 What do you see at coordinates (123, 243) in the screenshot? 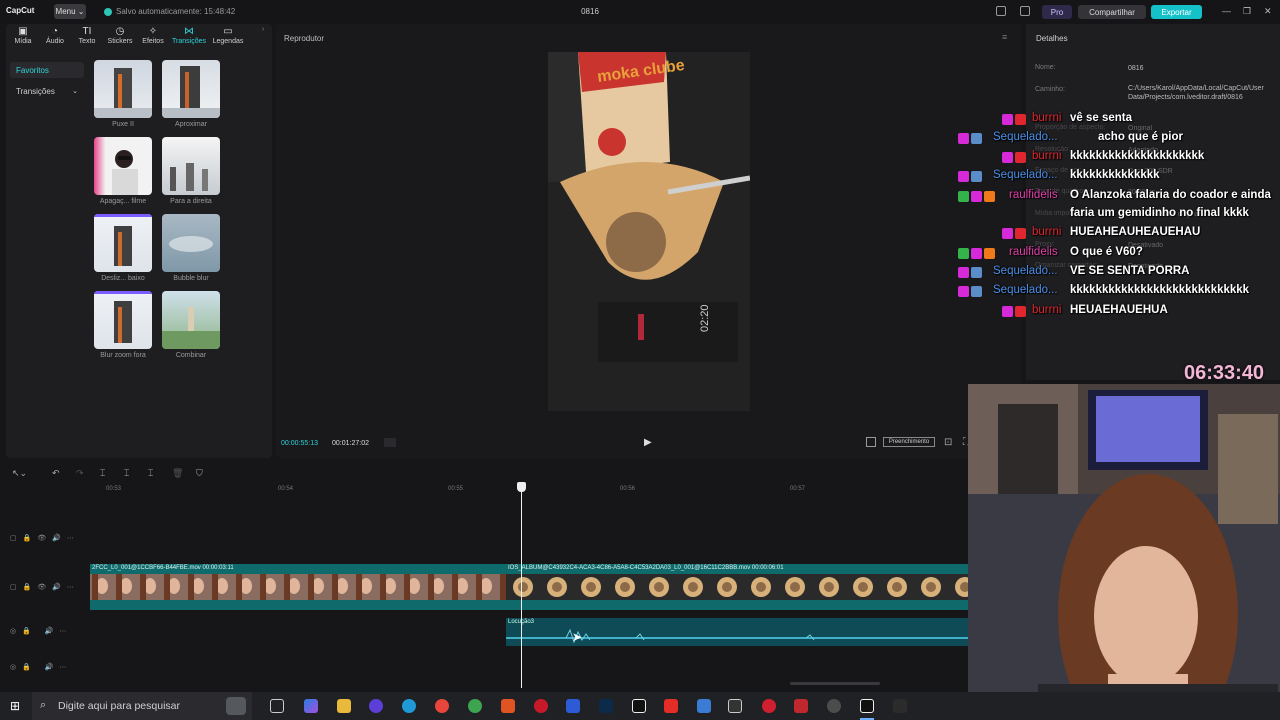
I see `transition-thumb-deslizar` at bounding box center [123, 243].